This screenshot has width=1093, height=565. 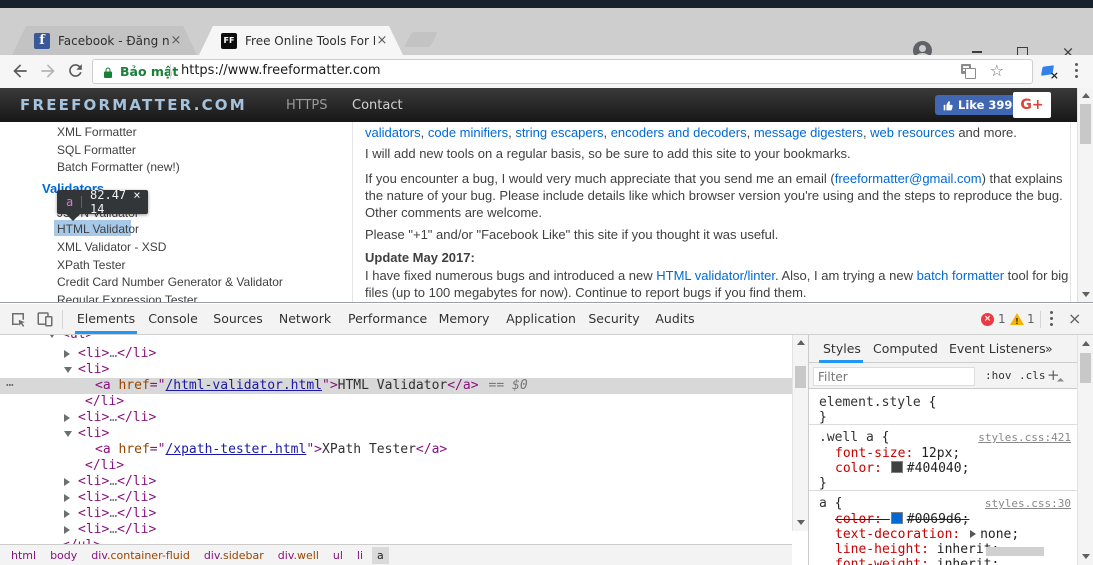 I want to click on google-plus-button: G+, so click(x=1032, y=105).